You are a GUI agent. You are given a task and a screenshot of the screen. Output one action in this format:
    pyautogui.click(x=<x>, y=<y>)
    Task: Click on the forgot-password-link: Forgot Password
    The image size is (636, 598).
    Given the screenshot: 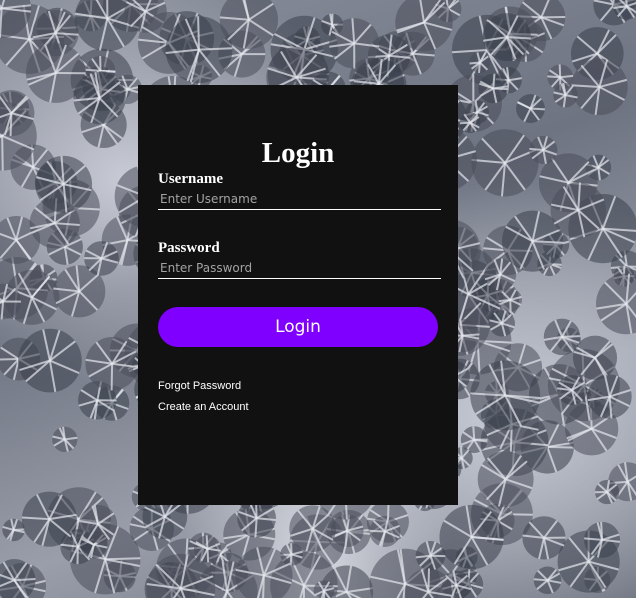 What is the action you would take?
    pyautogui.click(x=199, y=386)
    